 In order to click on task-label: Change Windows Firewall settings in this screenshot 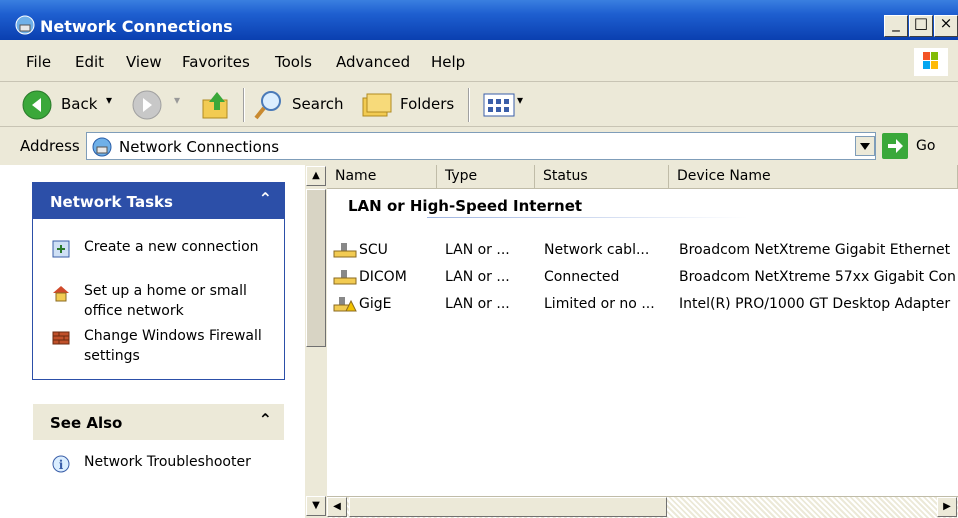, I will do `click(173, 346)`.